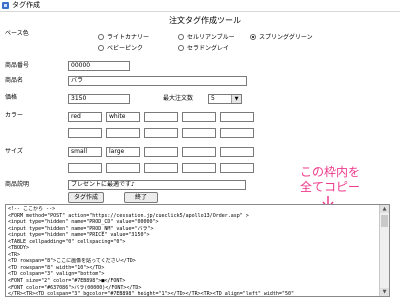  I want to click on page-title: 注文タグ作成ツール, so click(205, 20).